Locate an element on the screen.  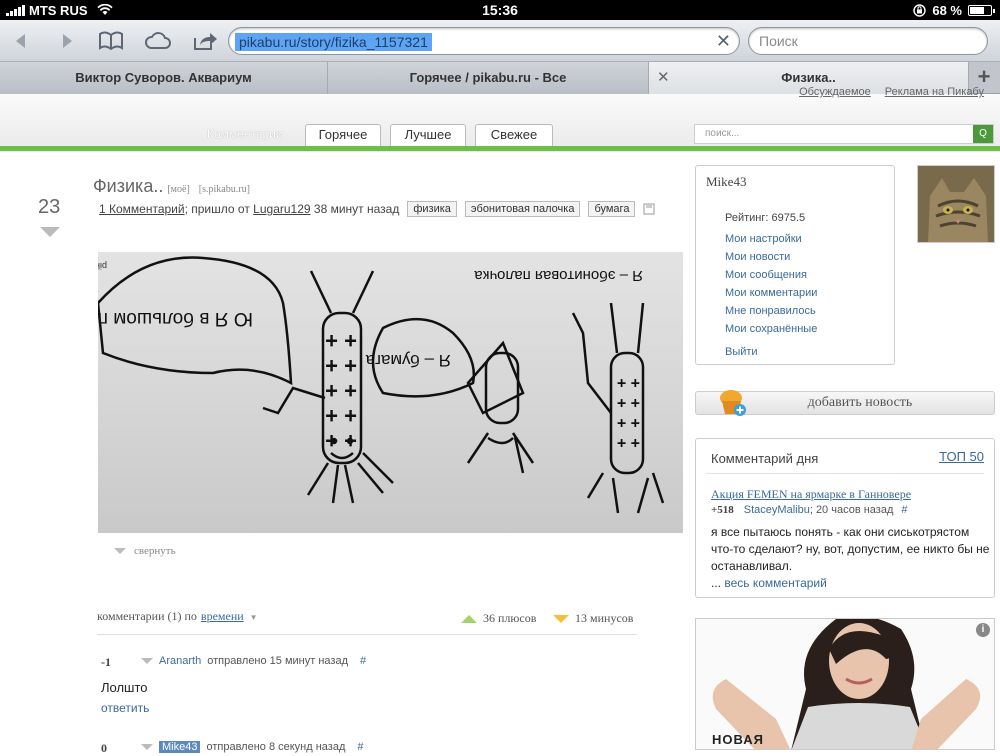
menu-comments: Мои комментарии is located at coordinates (771, 293).